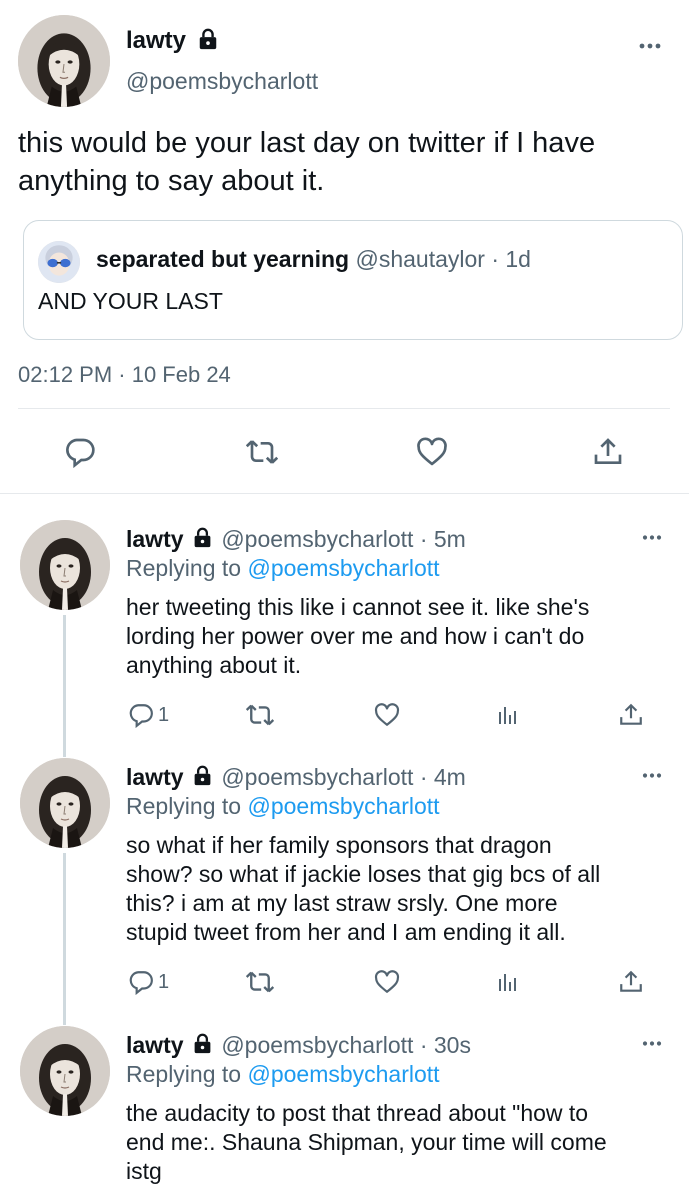 This screenshot has width=689, height=1200. What do you see at coordinates (511, 259) in the screenshot?
I see `quote-time: · 1d` at bounding box center [511, 259].